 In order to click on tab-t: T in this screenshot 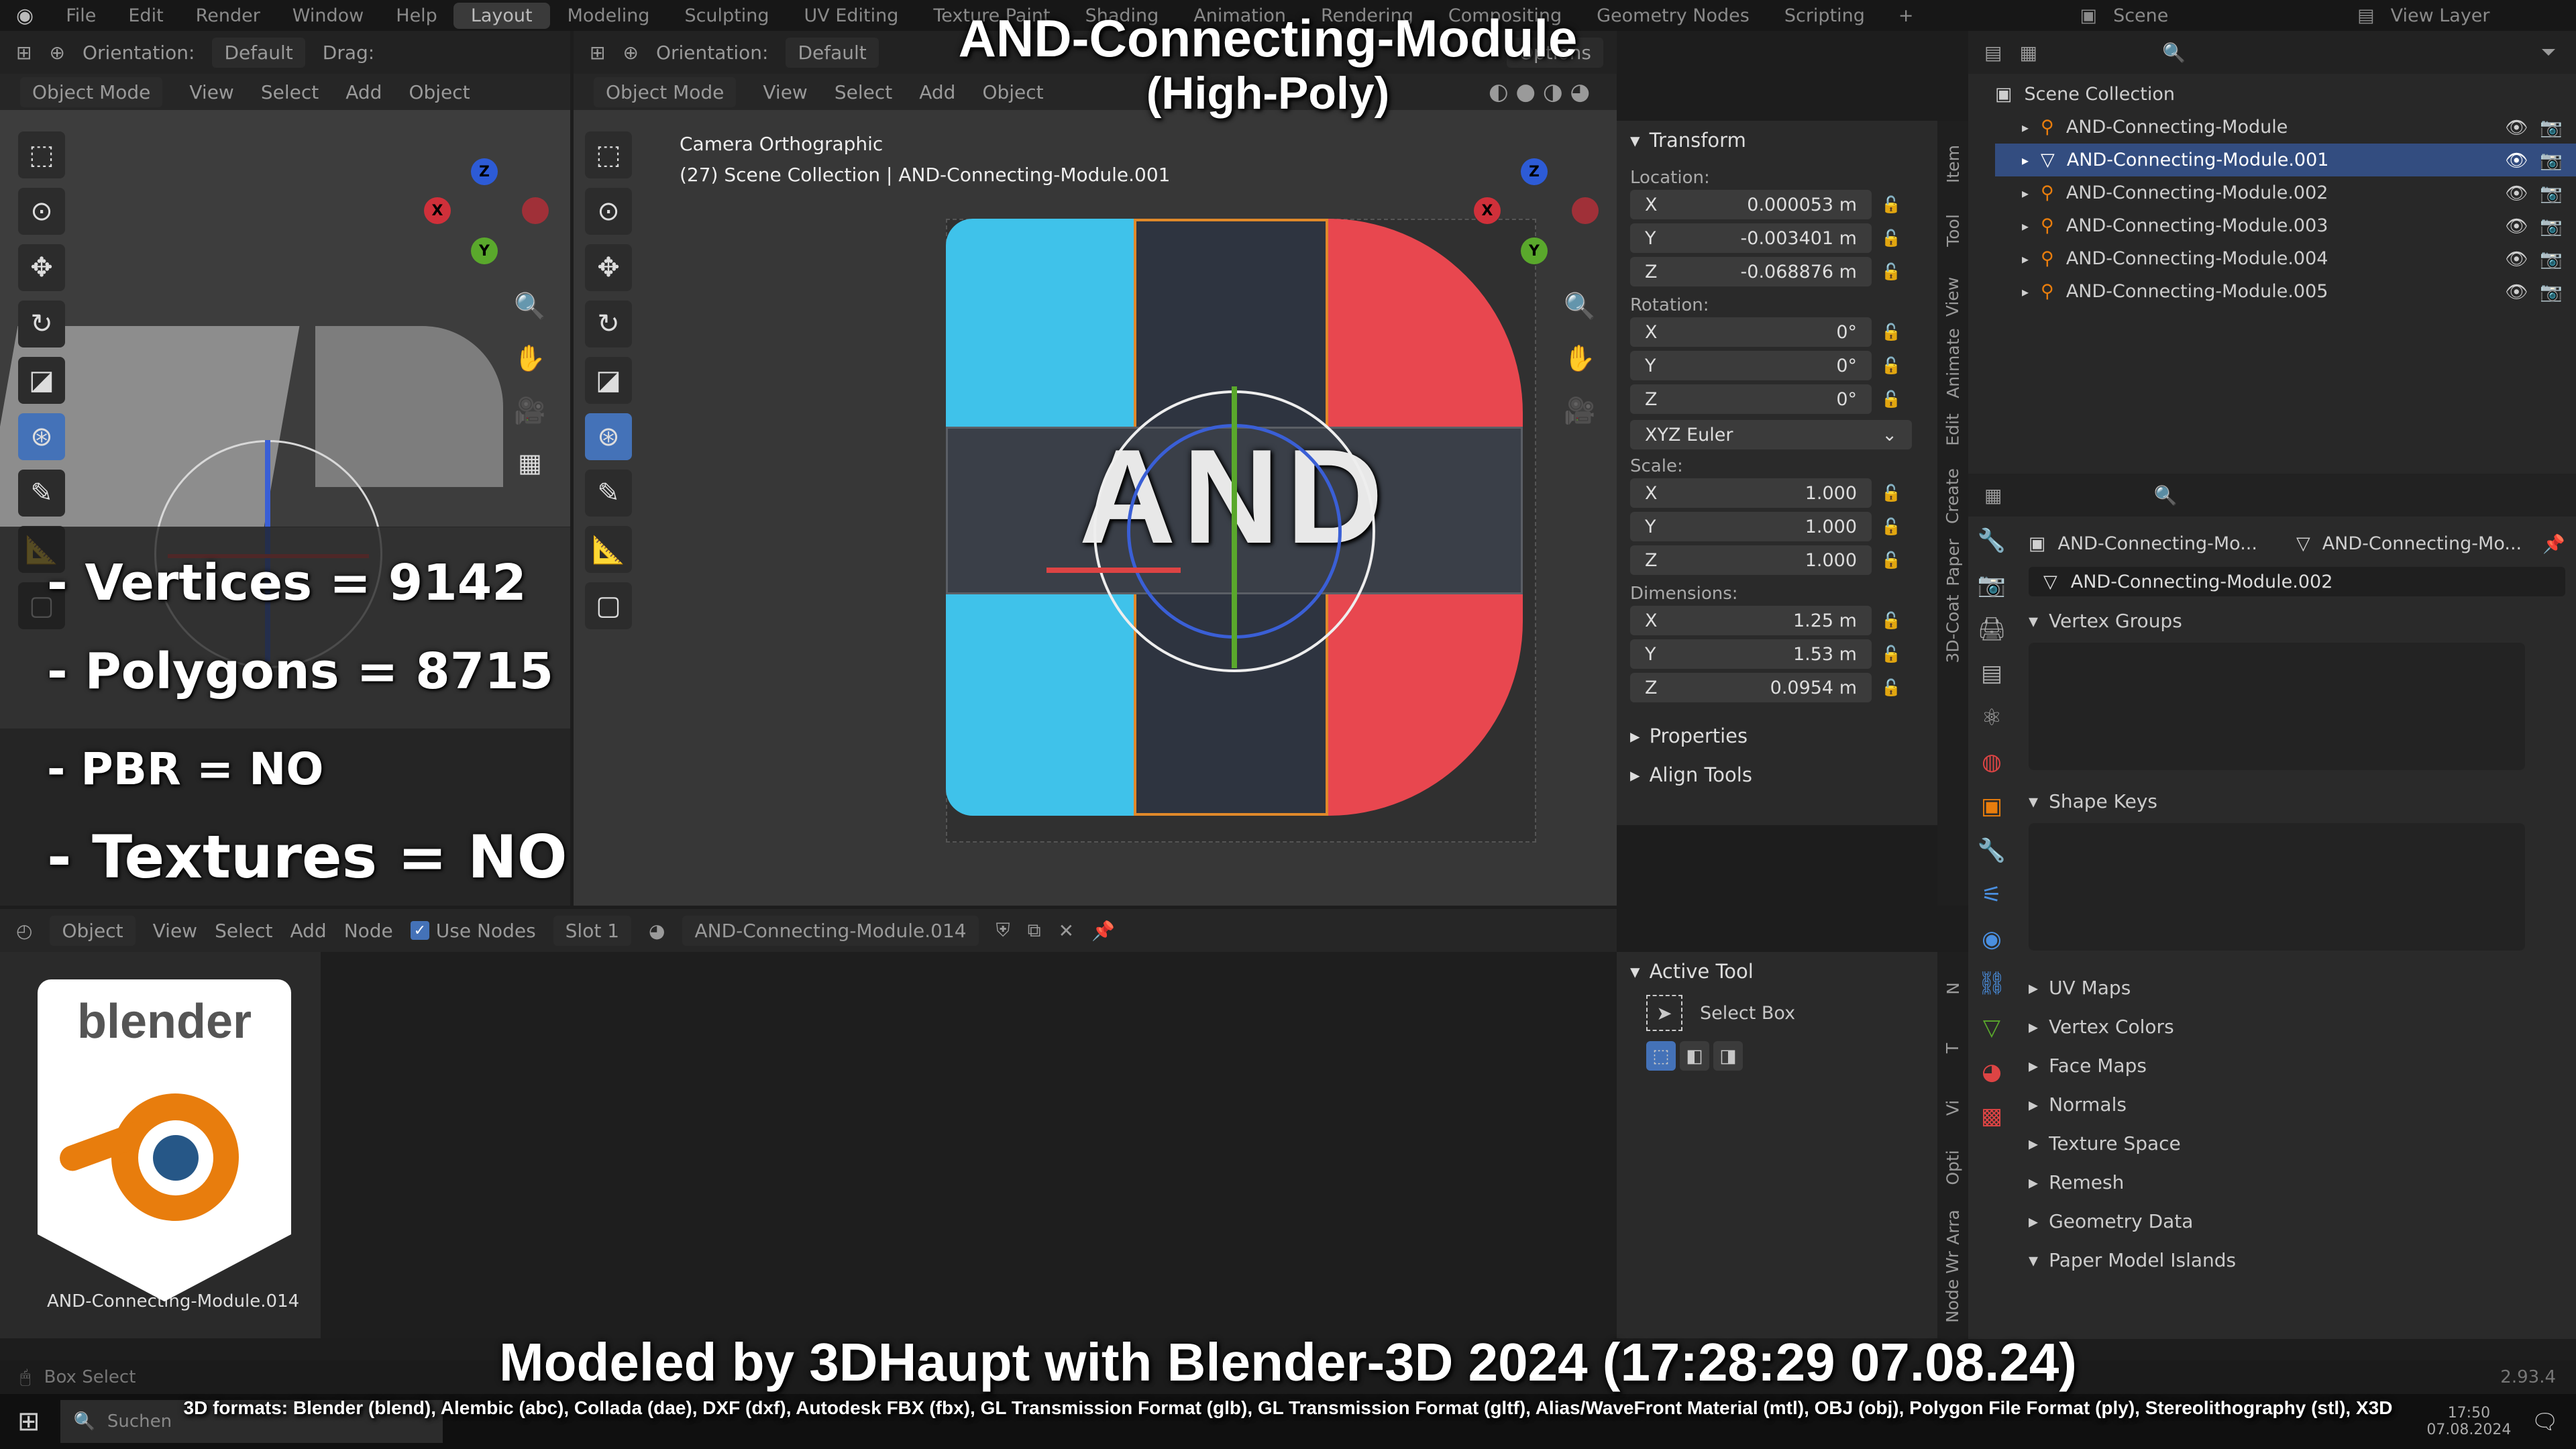, I will do `click(1953, 1048)`.